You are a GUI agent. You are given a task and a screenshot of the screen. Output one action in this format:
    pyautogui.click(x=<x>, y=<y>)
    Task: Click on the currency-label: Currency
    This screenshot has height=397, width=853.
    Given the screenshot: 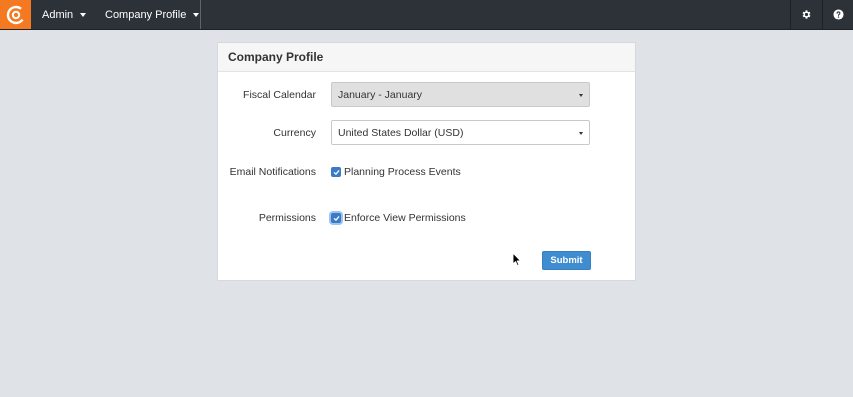 What is the action you would take?
    pyautogui.click(x=294, y=133)
    